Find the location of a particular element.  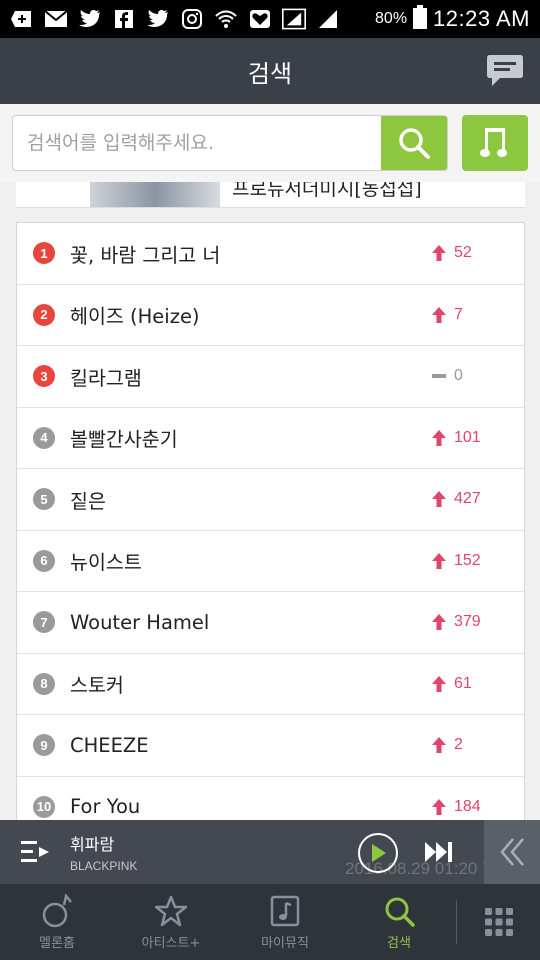

status-bar: 80% 12:23 AM is located at coordinates (270, 19).